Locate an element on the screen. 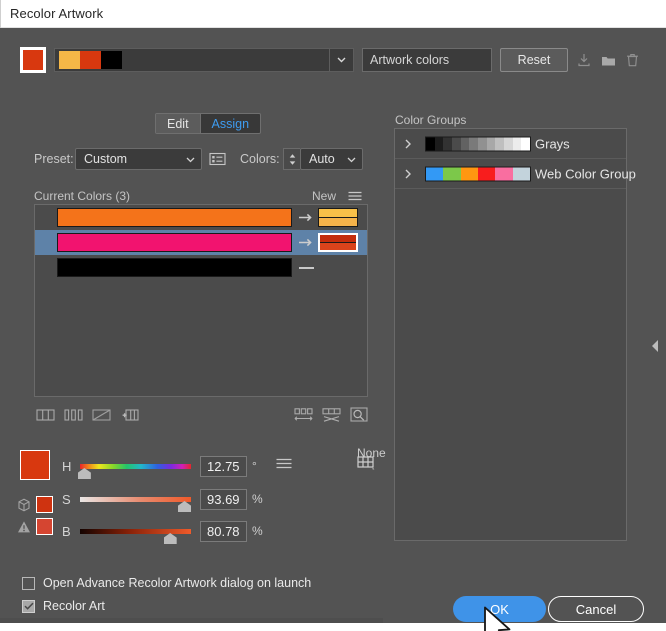  open-advance-dialog-checkbox is located at coordinates (28, 583).